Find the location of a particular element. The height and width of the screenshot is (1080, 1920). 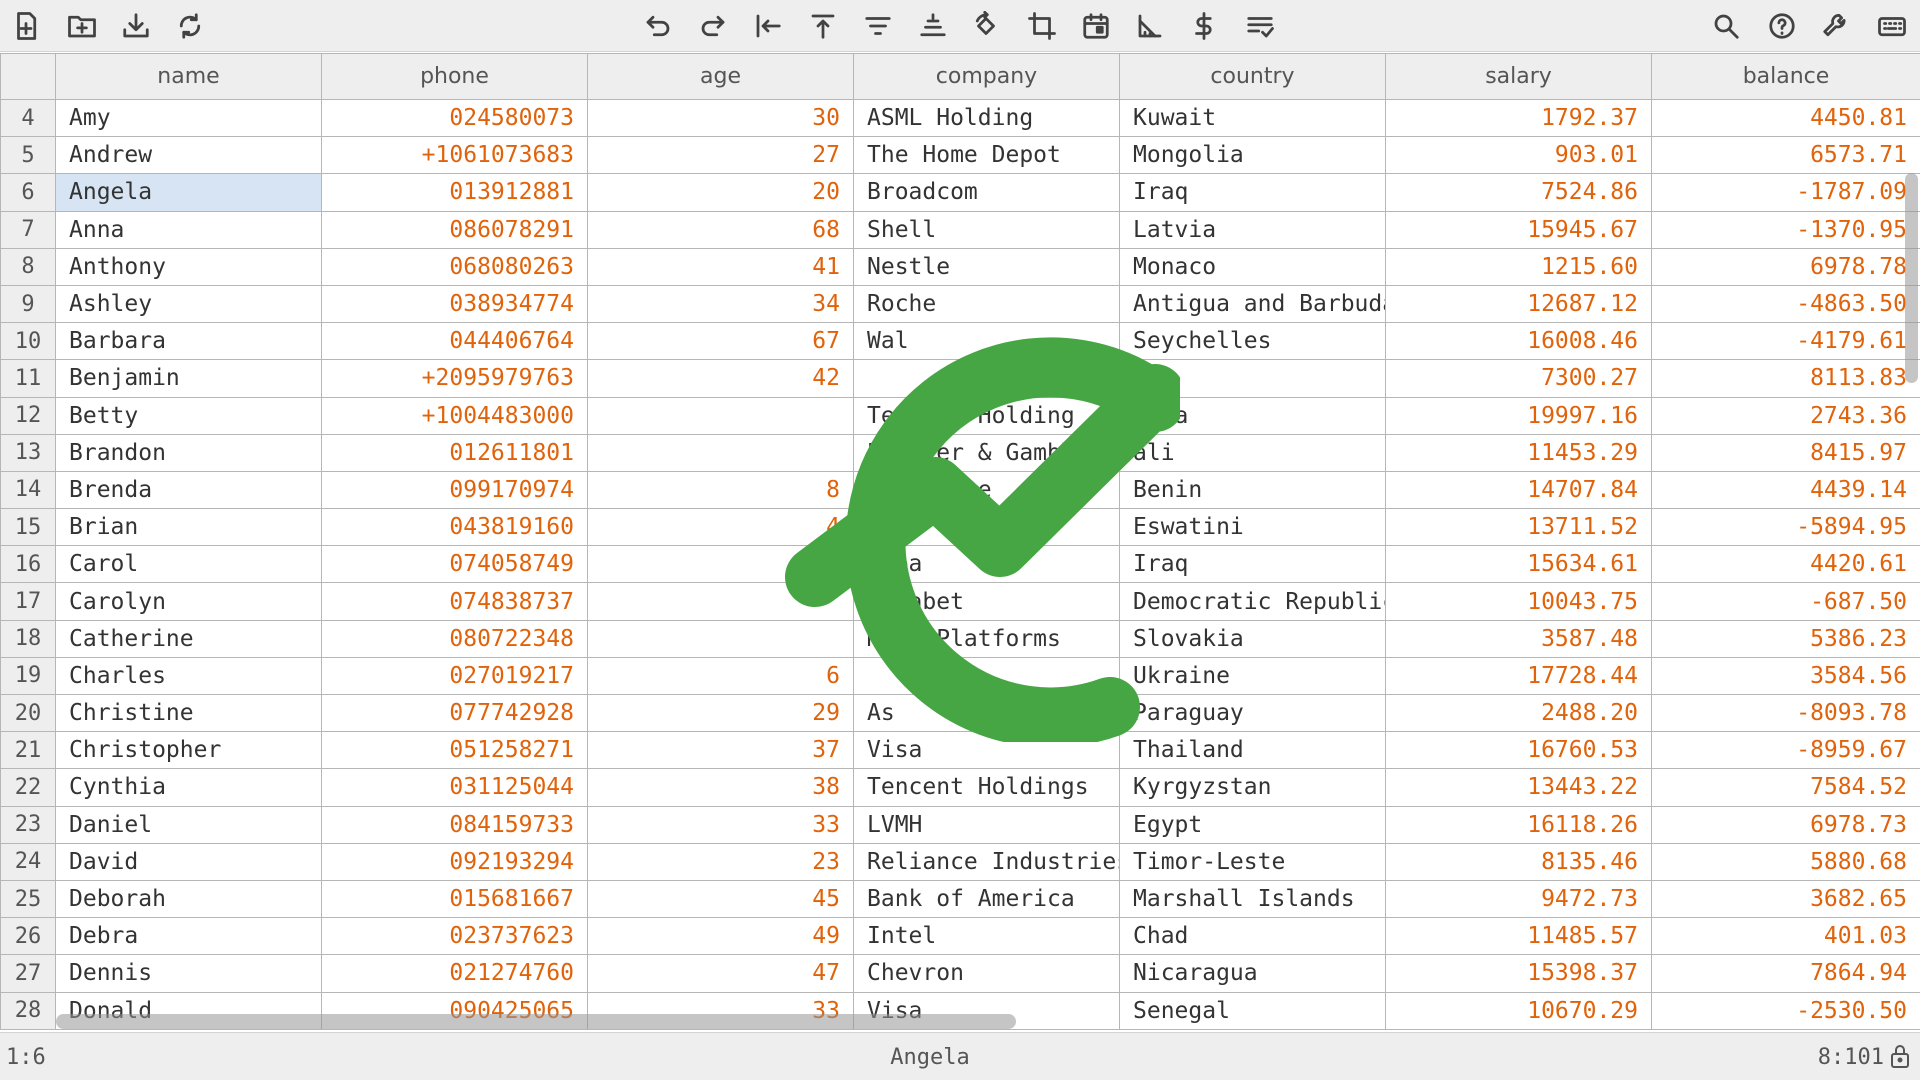

cell-name: Amy is located at coordinates (188, 118).